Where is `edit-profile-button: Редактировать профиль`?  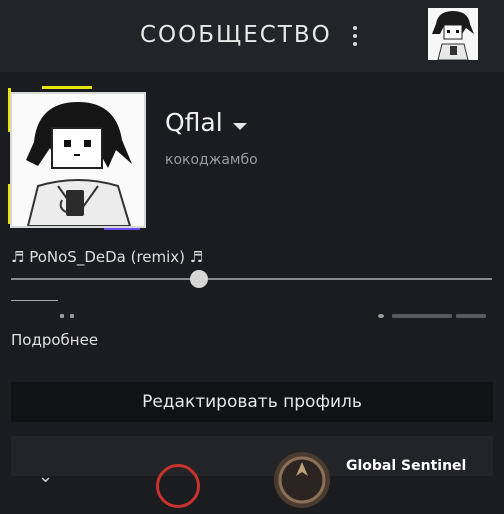
edit-profile-button: Редактировать профиль is located at coordinates (252, 402).